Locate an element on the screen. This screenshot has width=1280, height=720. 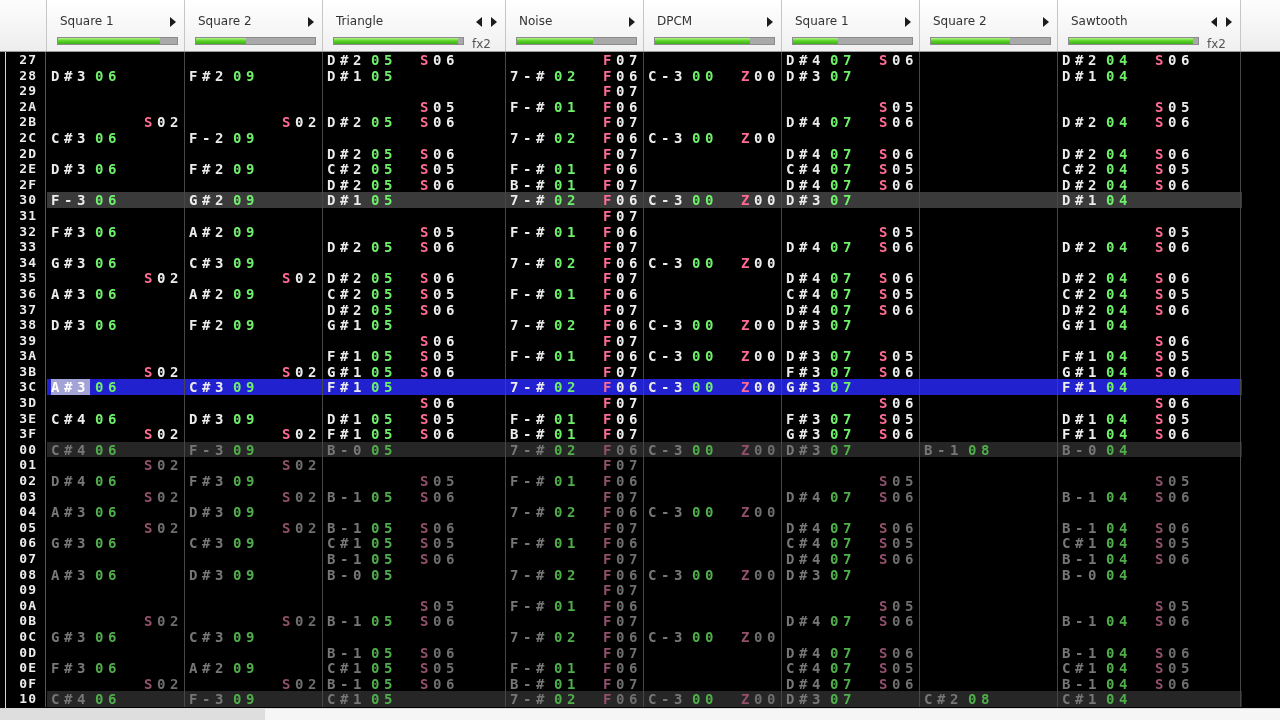
row-number: 32 is located at coordinates (26, 231).